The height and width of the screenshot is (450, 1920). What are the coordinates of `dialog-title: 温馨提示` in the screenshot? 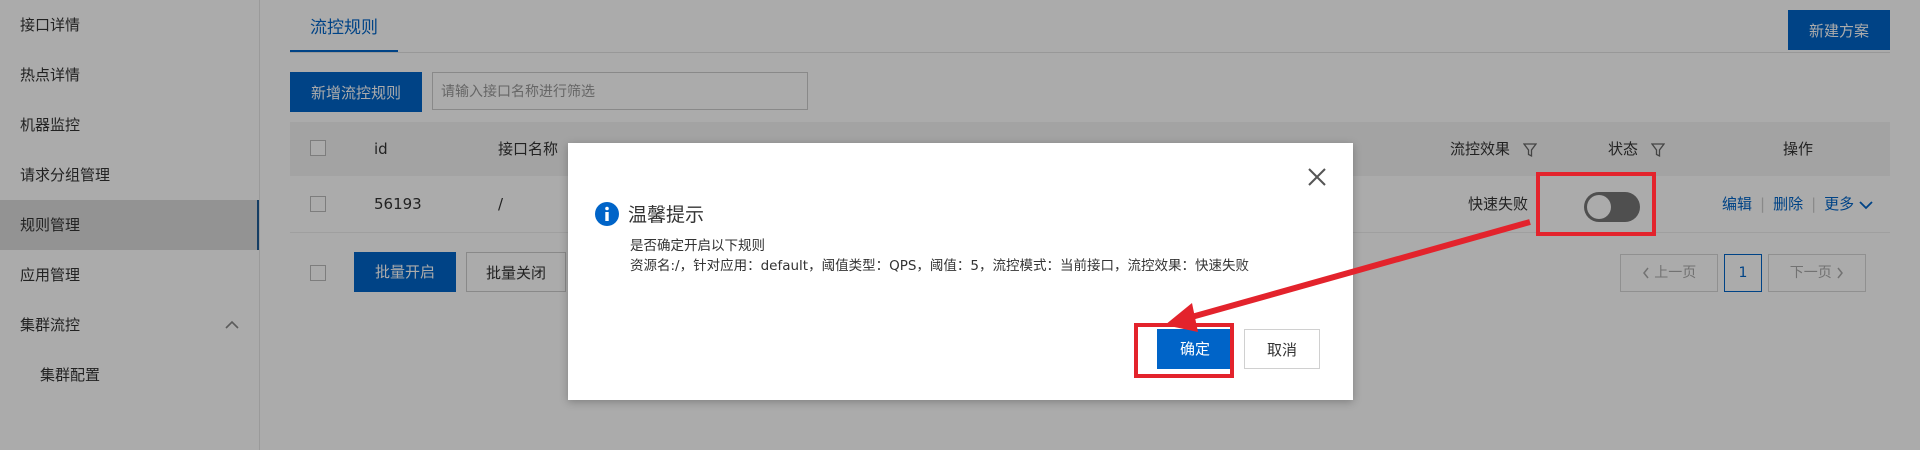 It's located at (666, 215).